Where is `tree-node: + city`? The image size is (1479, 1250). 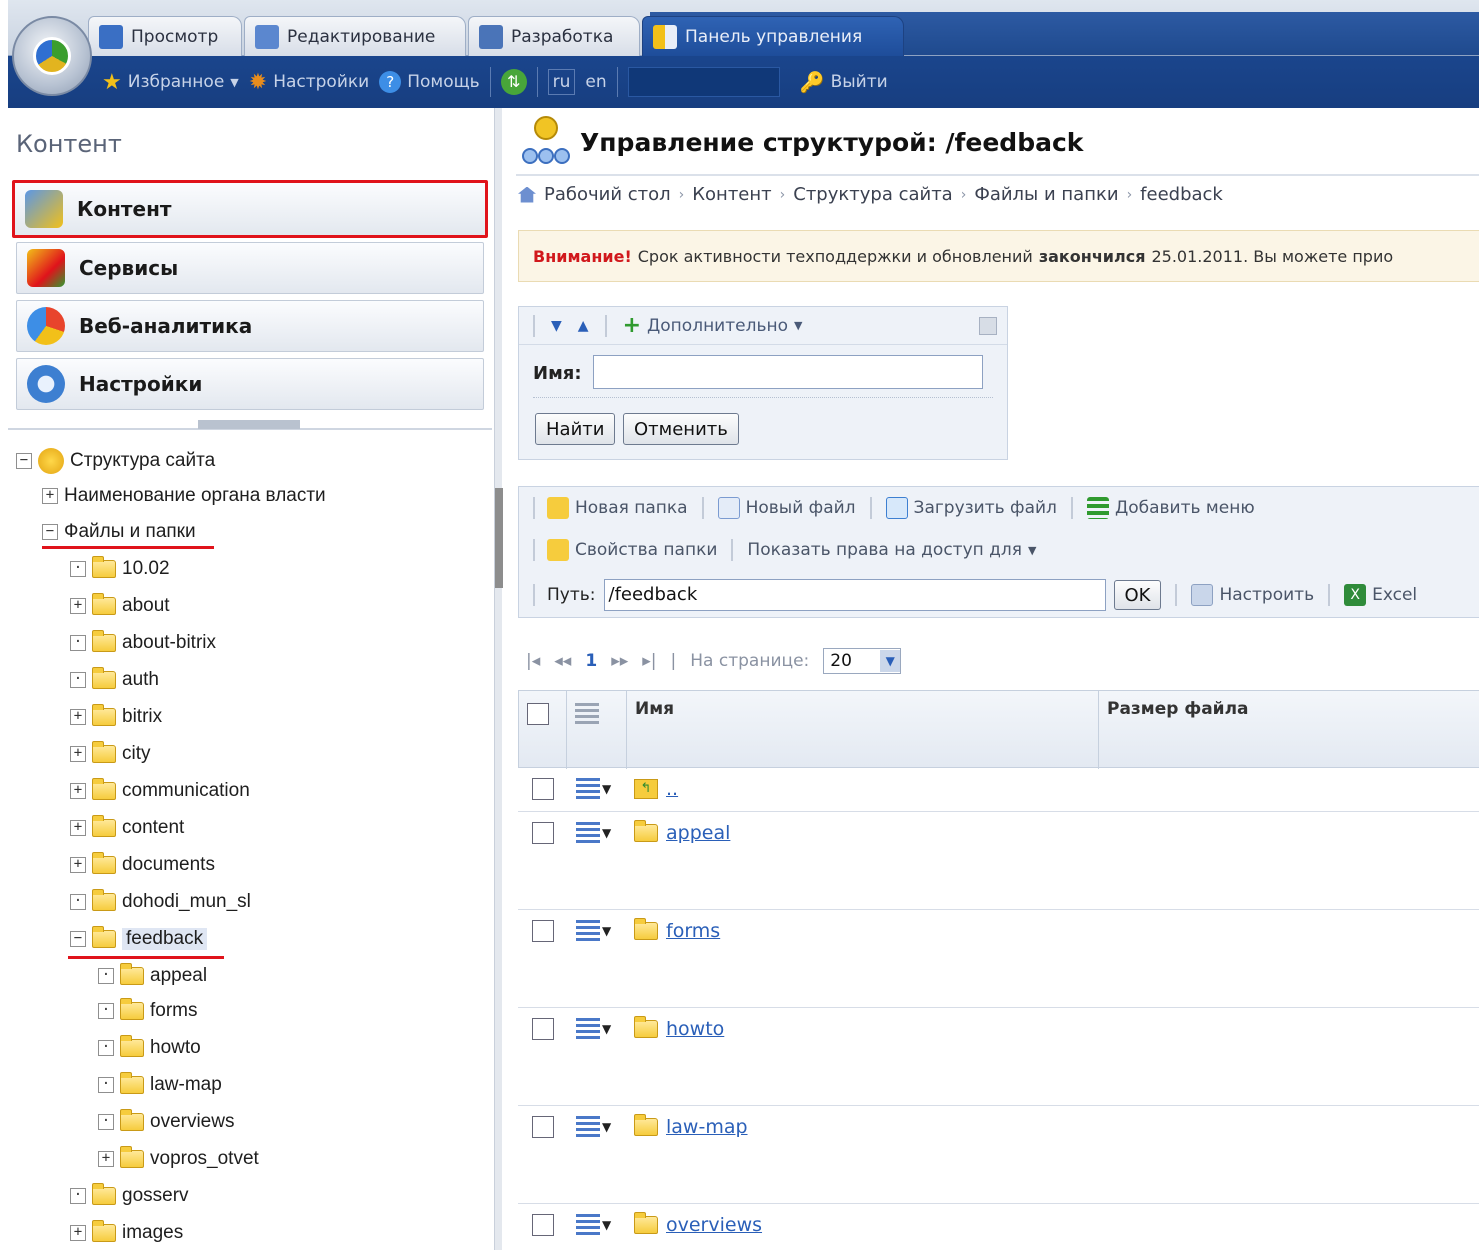 tree-node: + city is located at coordinates (110, 753).